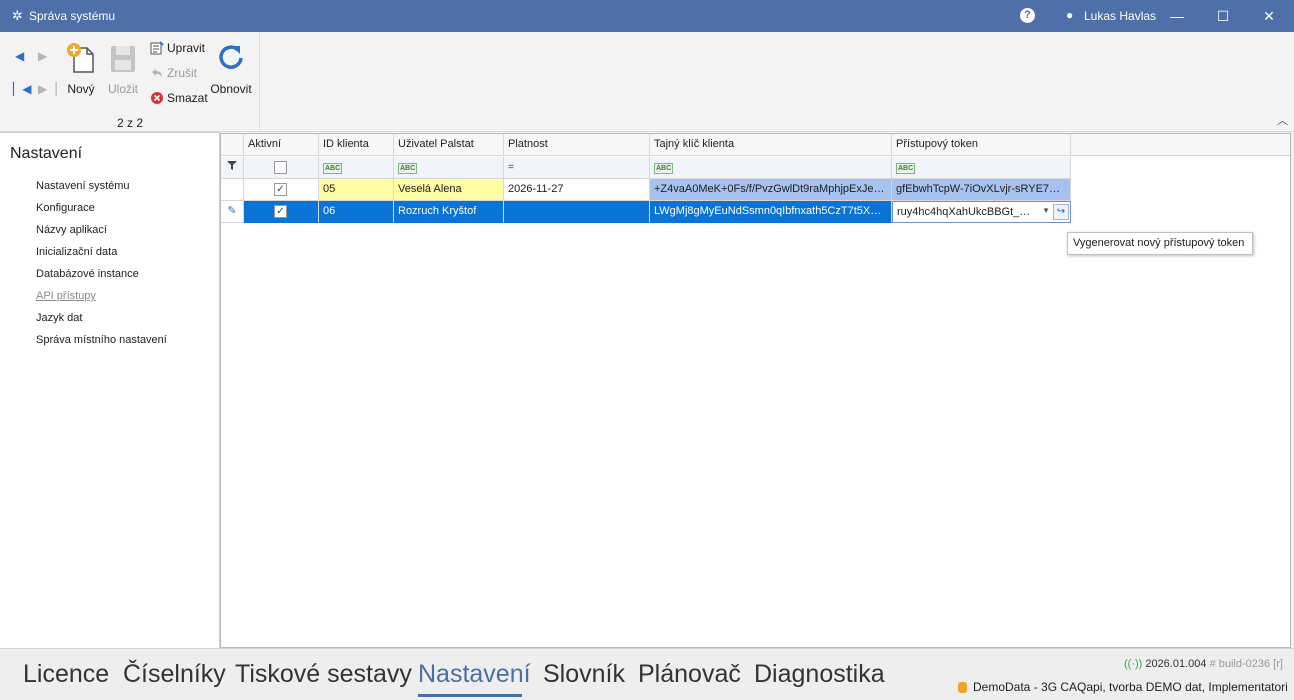  What do you see at coordinates (449, 145) in the screenshot?
I see `column-header-user: Uživatel Palstat` at bounding box center [449, 145].